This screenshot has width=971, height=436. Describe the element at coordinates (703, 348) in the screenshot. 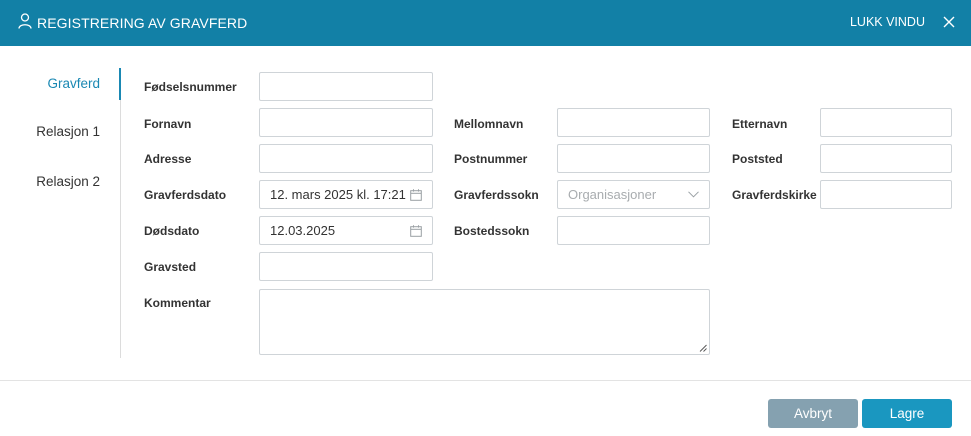

I see `resize-handle-icon` at that location.